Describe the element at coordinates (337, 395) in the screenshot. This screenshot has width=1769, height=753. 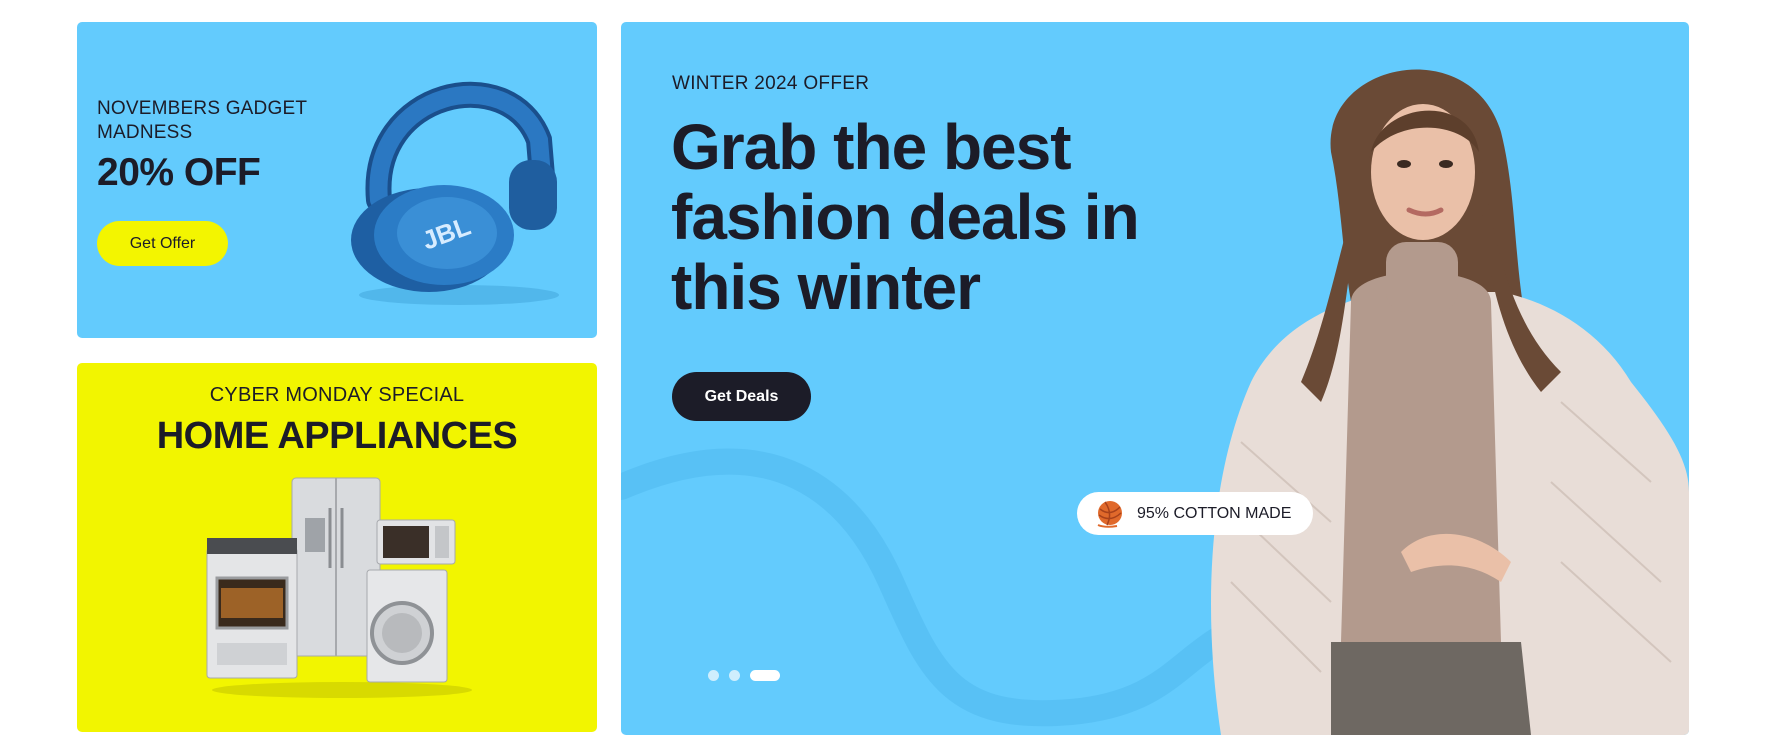
I see `appliances-promo-eyebrow: CYBER MONDAY SPECIAL` at that location.